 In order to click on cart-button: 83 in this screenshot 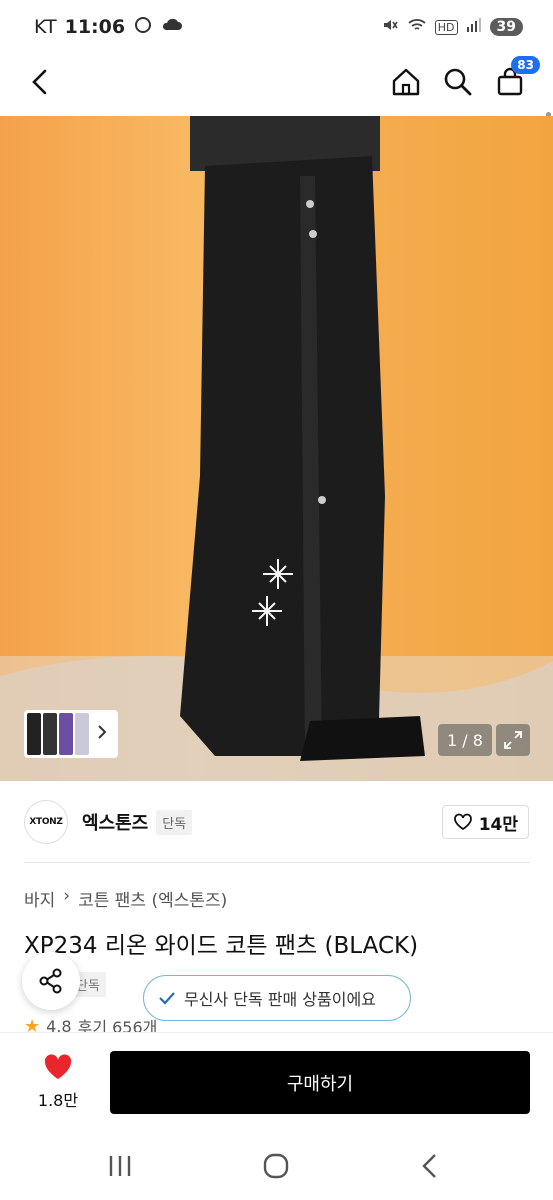, I will do `click(513, 81)`.